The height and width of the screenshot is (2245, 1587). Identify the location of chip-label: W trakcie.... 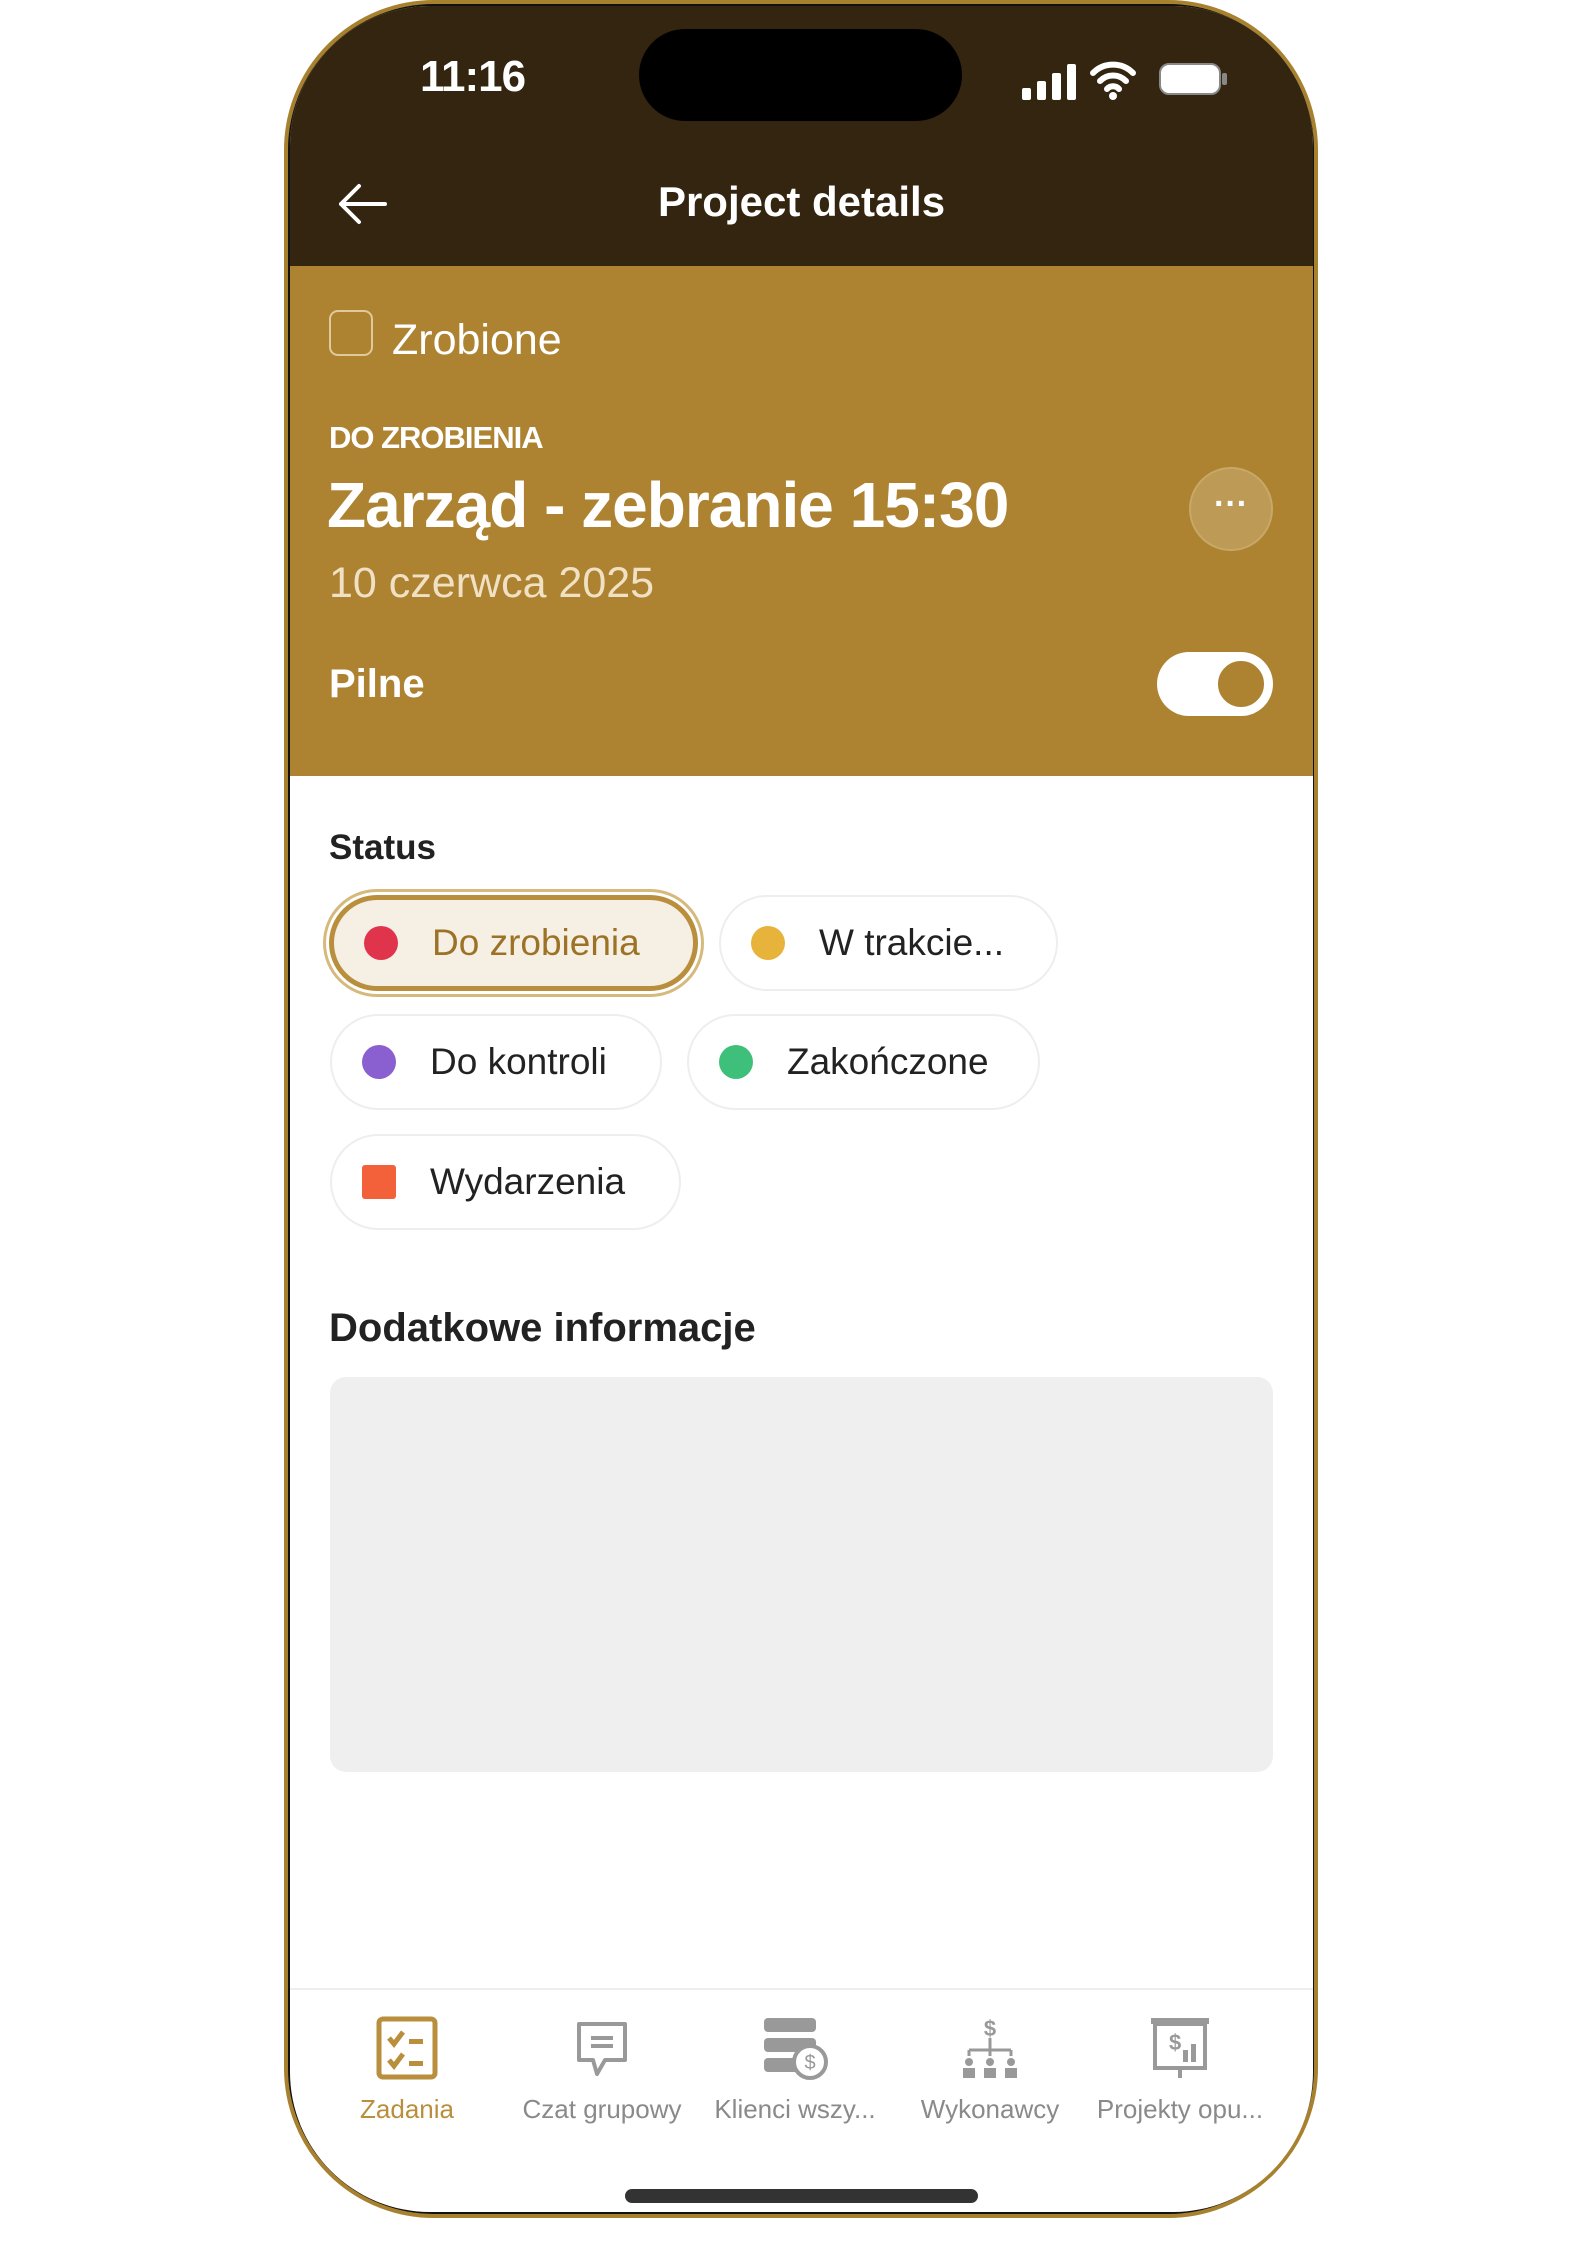
(912, 942).